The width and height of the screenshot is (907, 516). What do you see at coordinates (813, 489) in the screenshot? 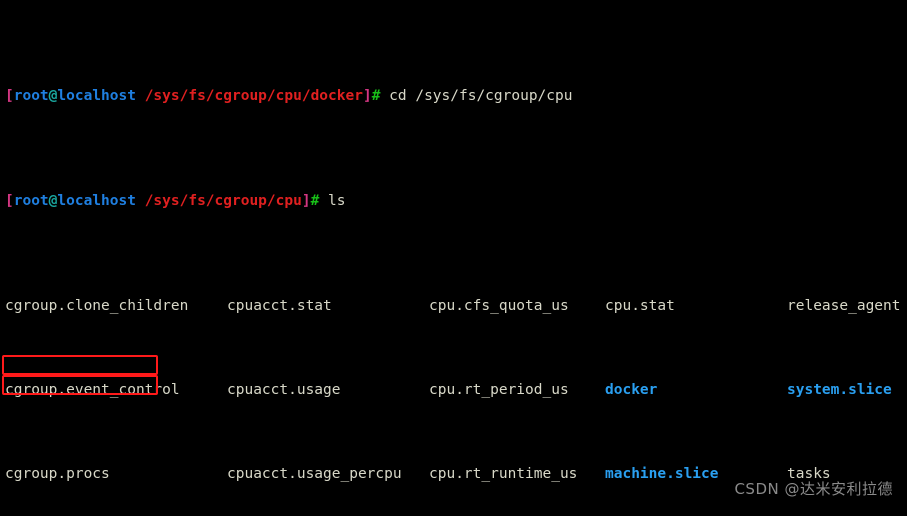
I see `watermark: CSDN @达米安利拉德` at bounding box center [813, 489].